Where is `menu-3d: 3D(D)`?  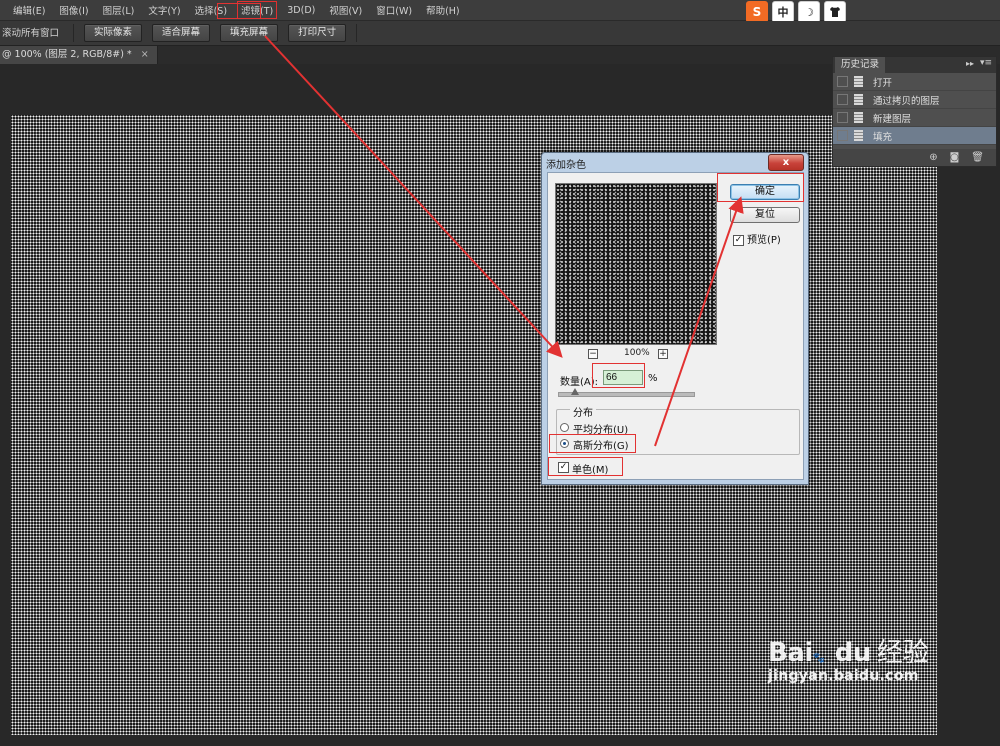
menu-3d: 3D(D) is located at coordinates (301, 10).